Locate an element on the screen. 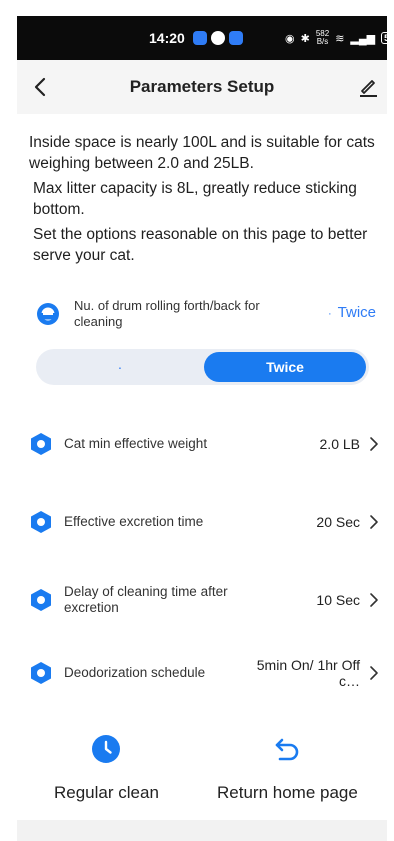 The image size is (394, 841). drum-rolling-segmented-control: · Twice is located at coordinates (202, 367).